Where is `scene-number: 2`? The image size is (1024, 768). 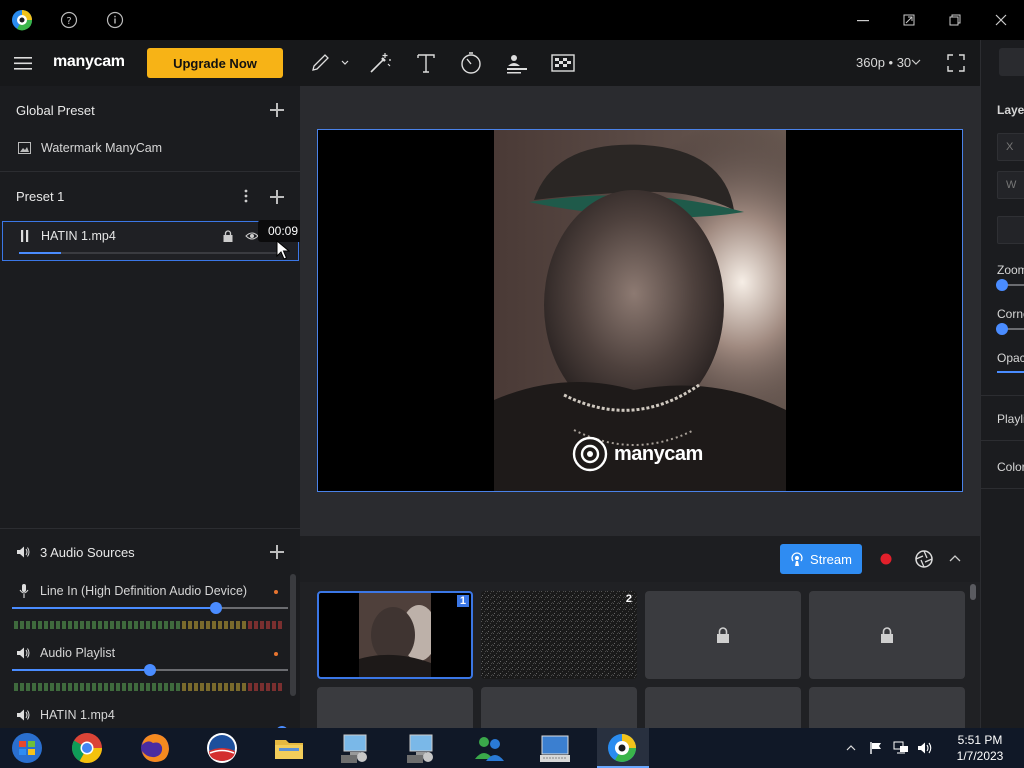
scene-number: 2 is located at coordinates (628, 599).